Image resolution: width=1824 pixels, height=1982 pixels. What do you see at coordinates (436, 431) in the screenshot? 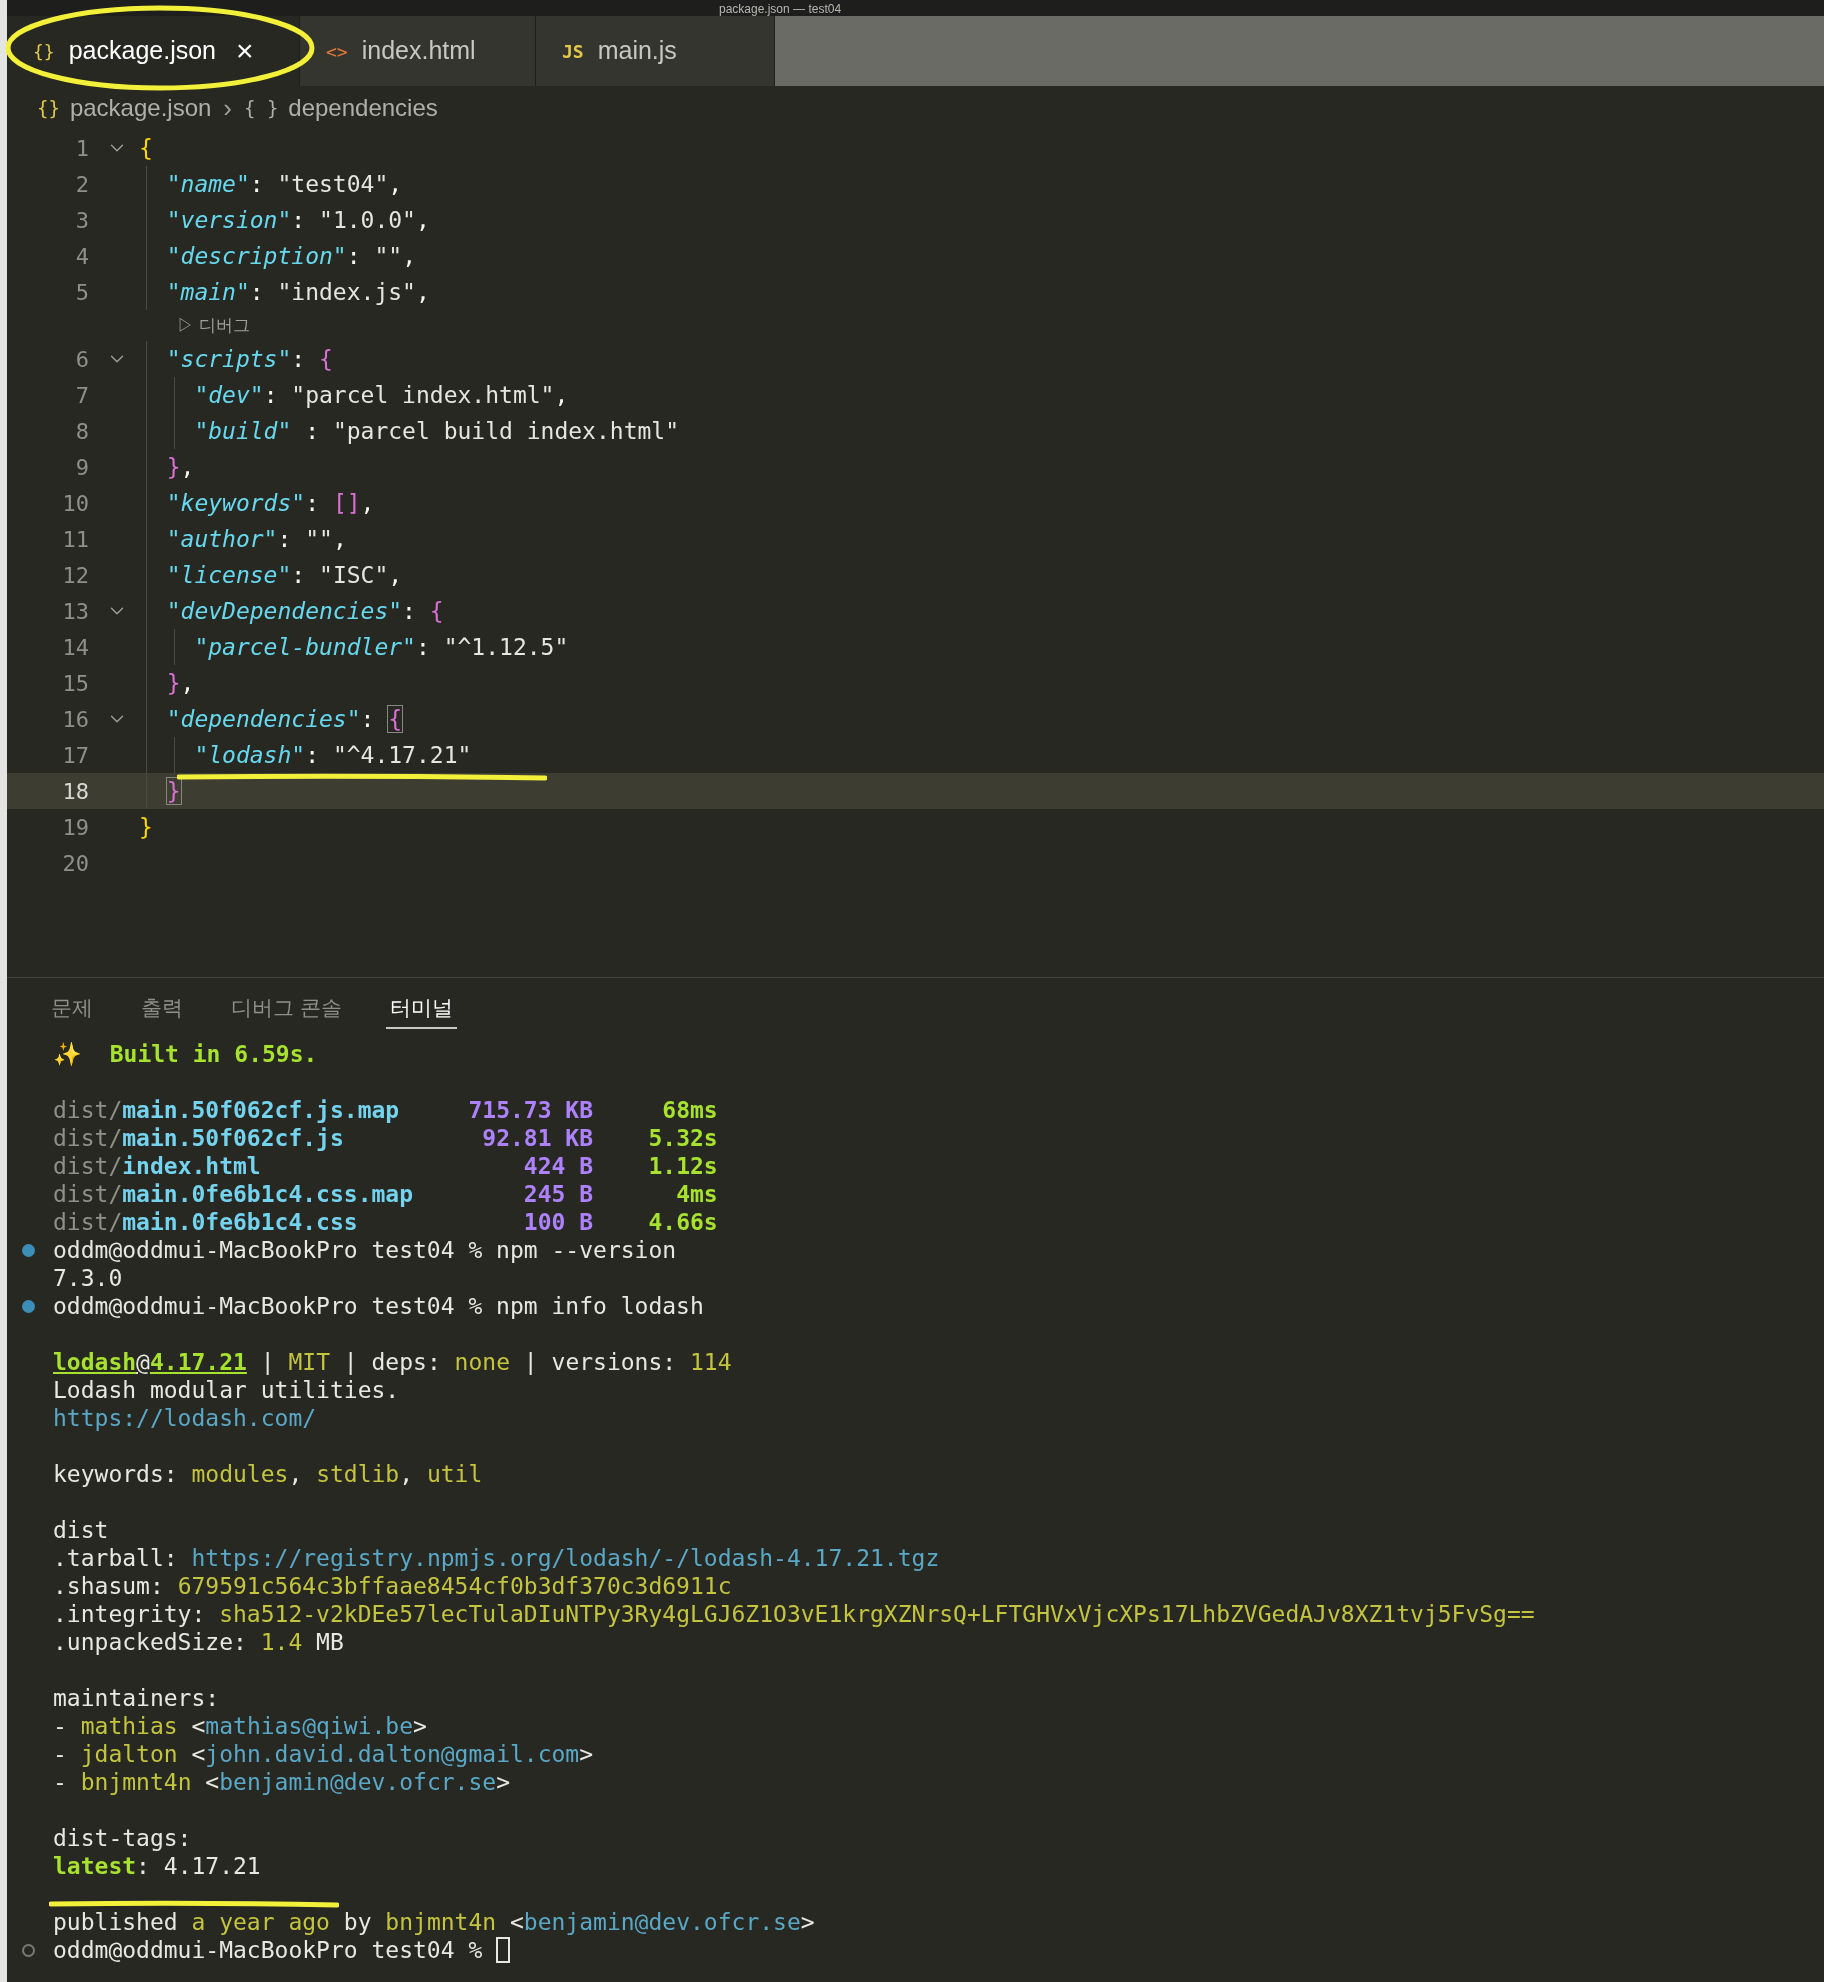
I see `code-text: "build" : "parcel build index.html"` at bounding box center [436, 431].